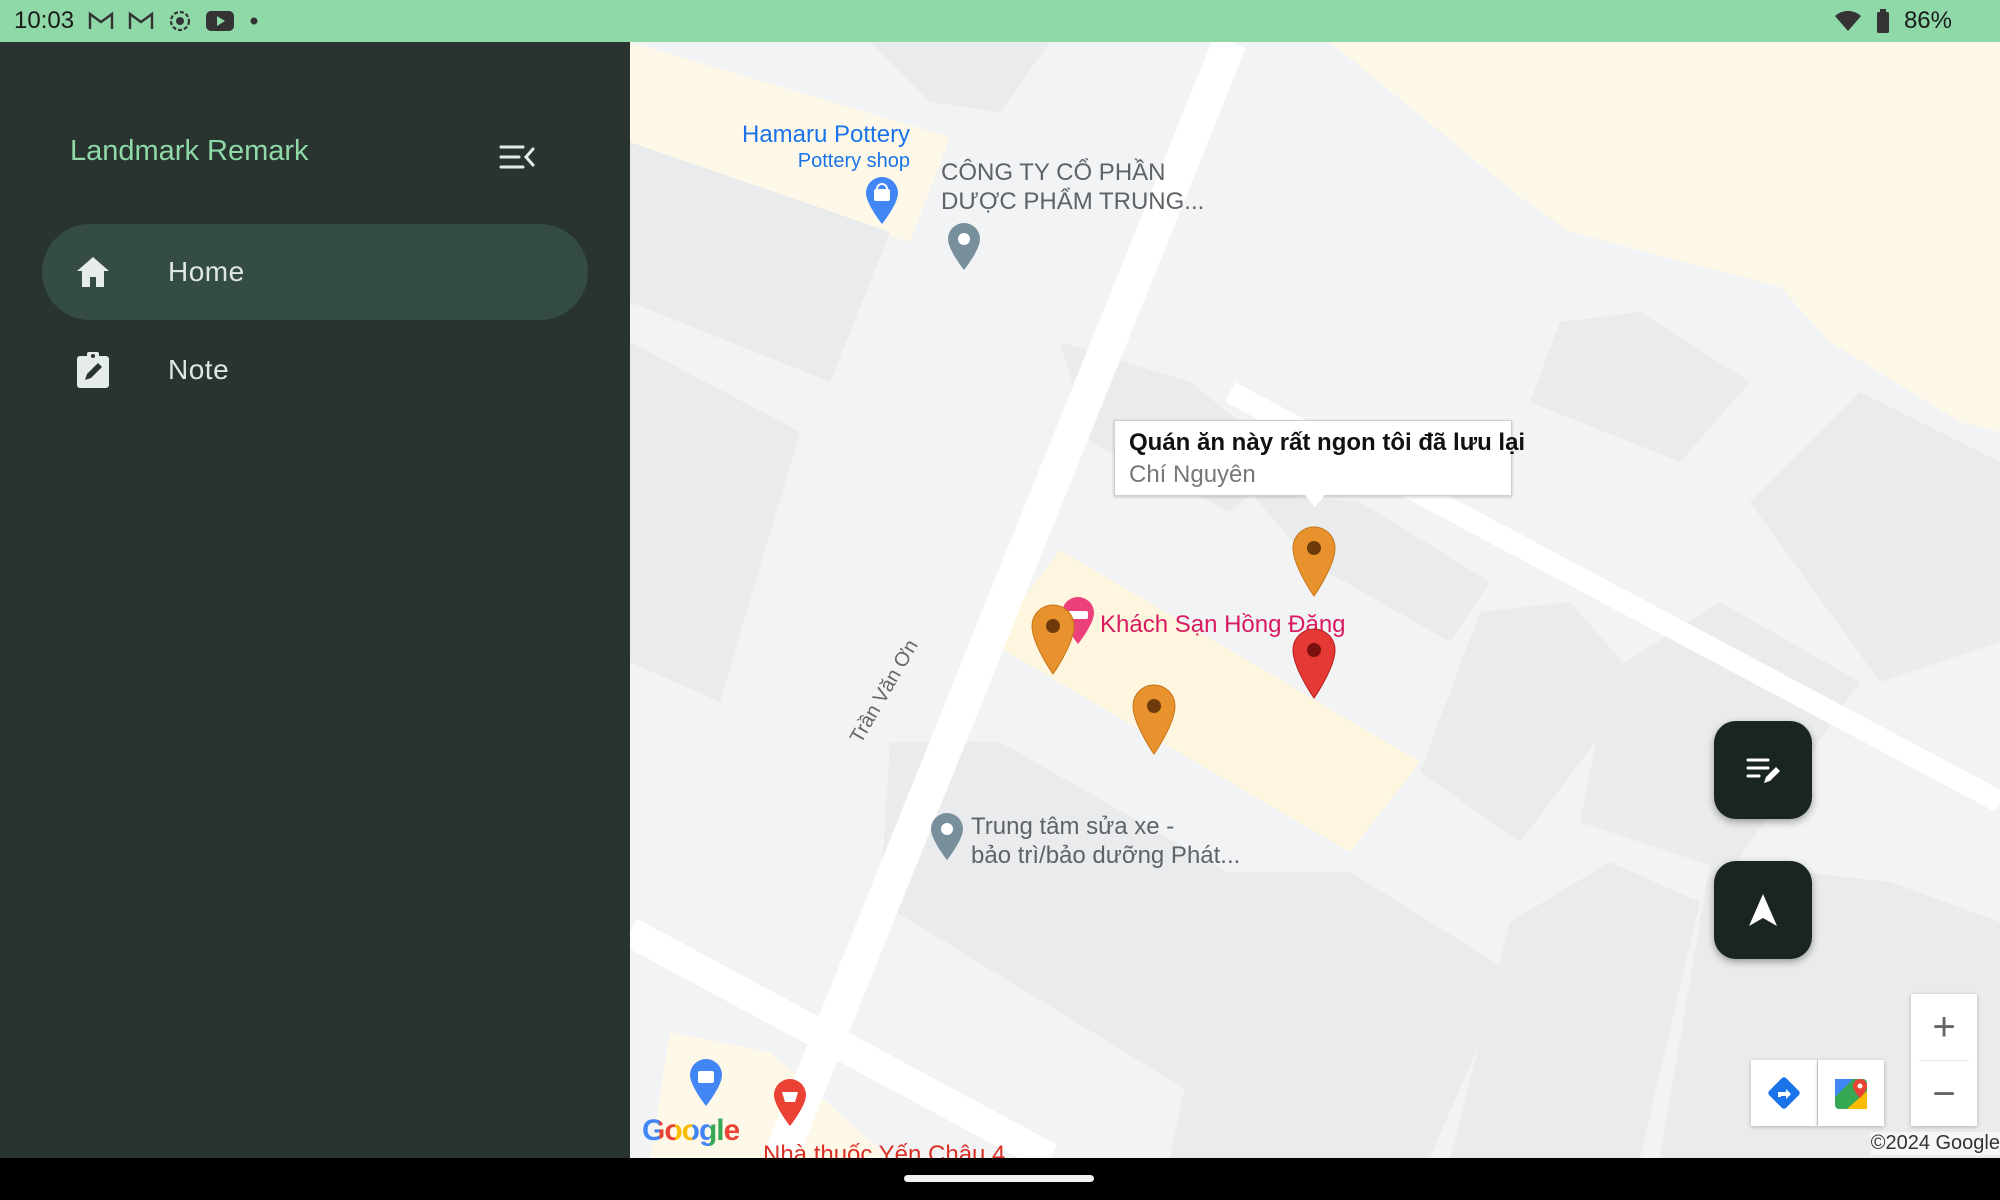 The width and height of the screenshot is (2000, 1200). I want to click on info-window-tail, so click(1315, 501).